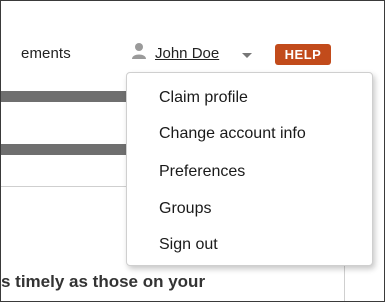 The width and height of the screenshot is (385, 302). I want to click on user-menu-toggle: John Doe, so click(187, 53).